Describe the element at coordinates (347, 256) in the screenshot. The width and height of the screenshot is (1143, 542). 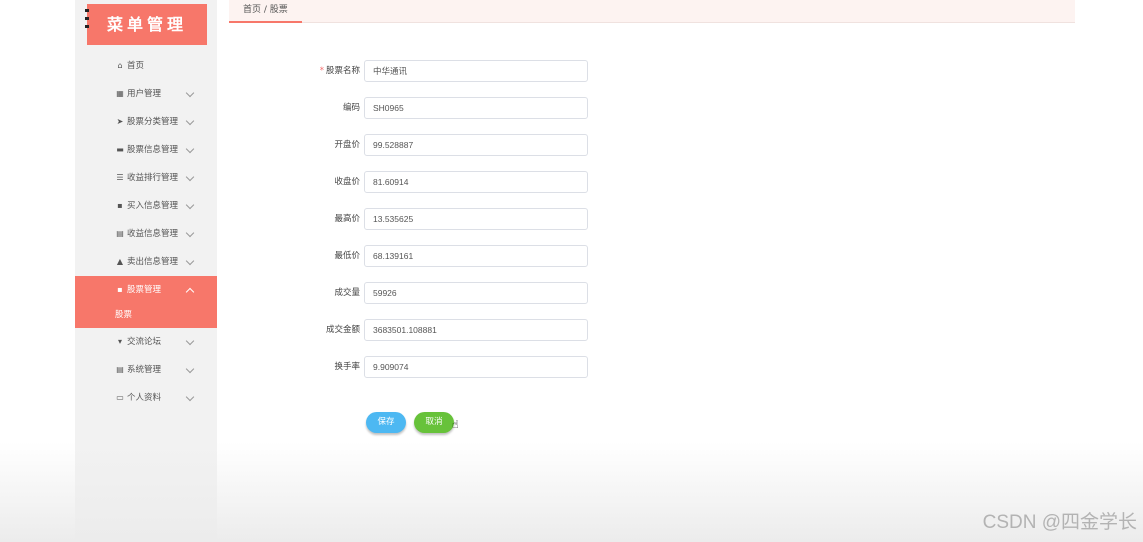
I see `field-label-text: 最低价` at that location.